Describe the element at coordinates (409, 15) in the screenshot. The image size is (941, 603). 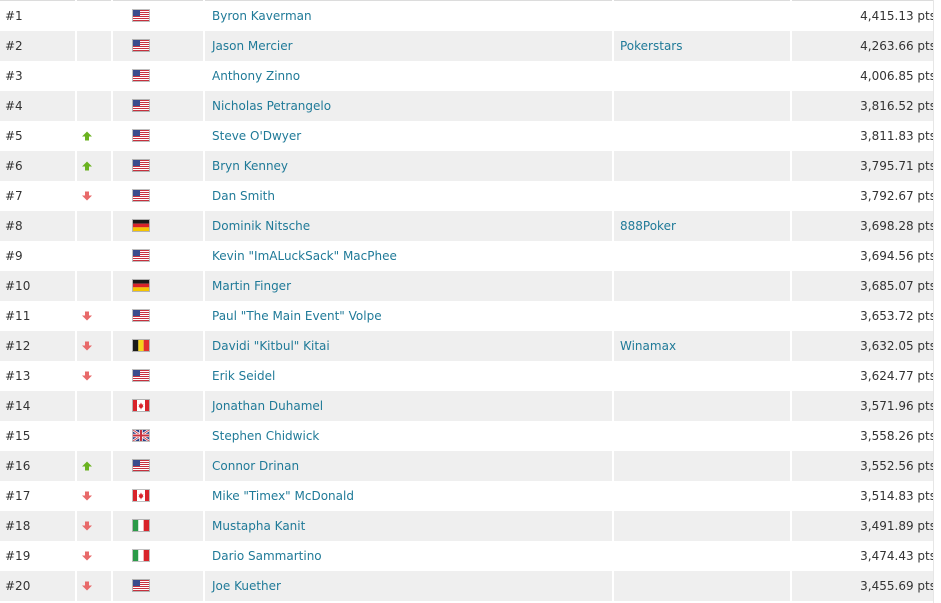
I see `player-name-cell: Byron Kaverman` at that location.